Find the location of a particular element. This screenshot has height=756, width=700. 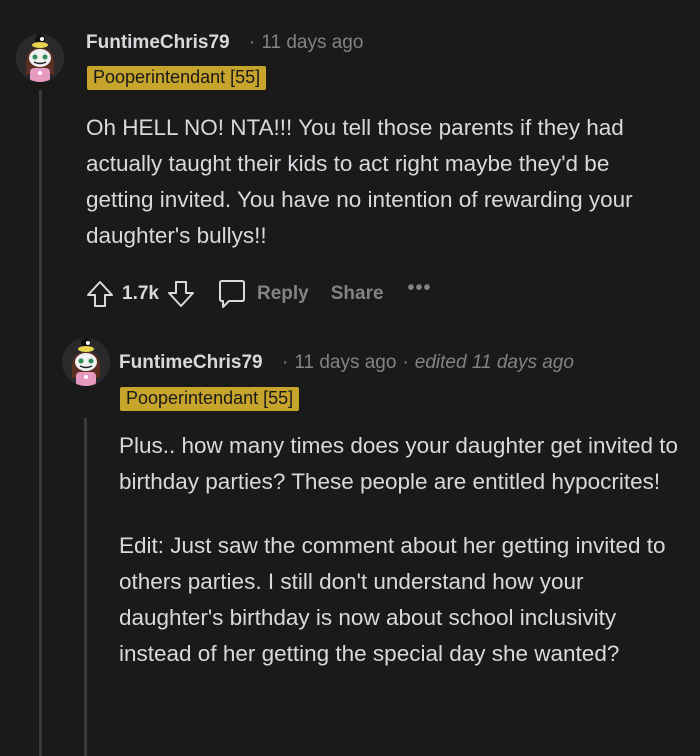

downvote-icon is located at coordinates (180, 294).